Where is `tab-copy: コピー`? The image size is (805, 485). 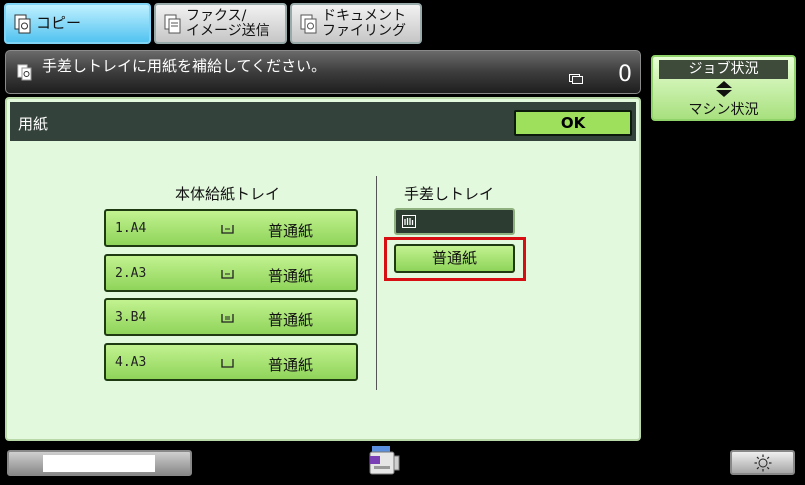
tab-copy: コピー is located at coordinates (77, 23).